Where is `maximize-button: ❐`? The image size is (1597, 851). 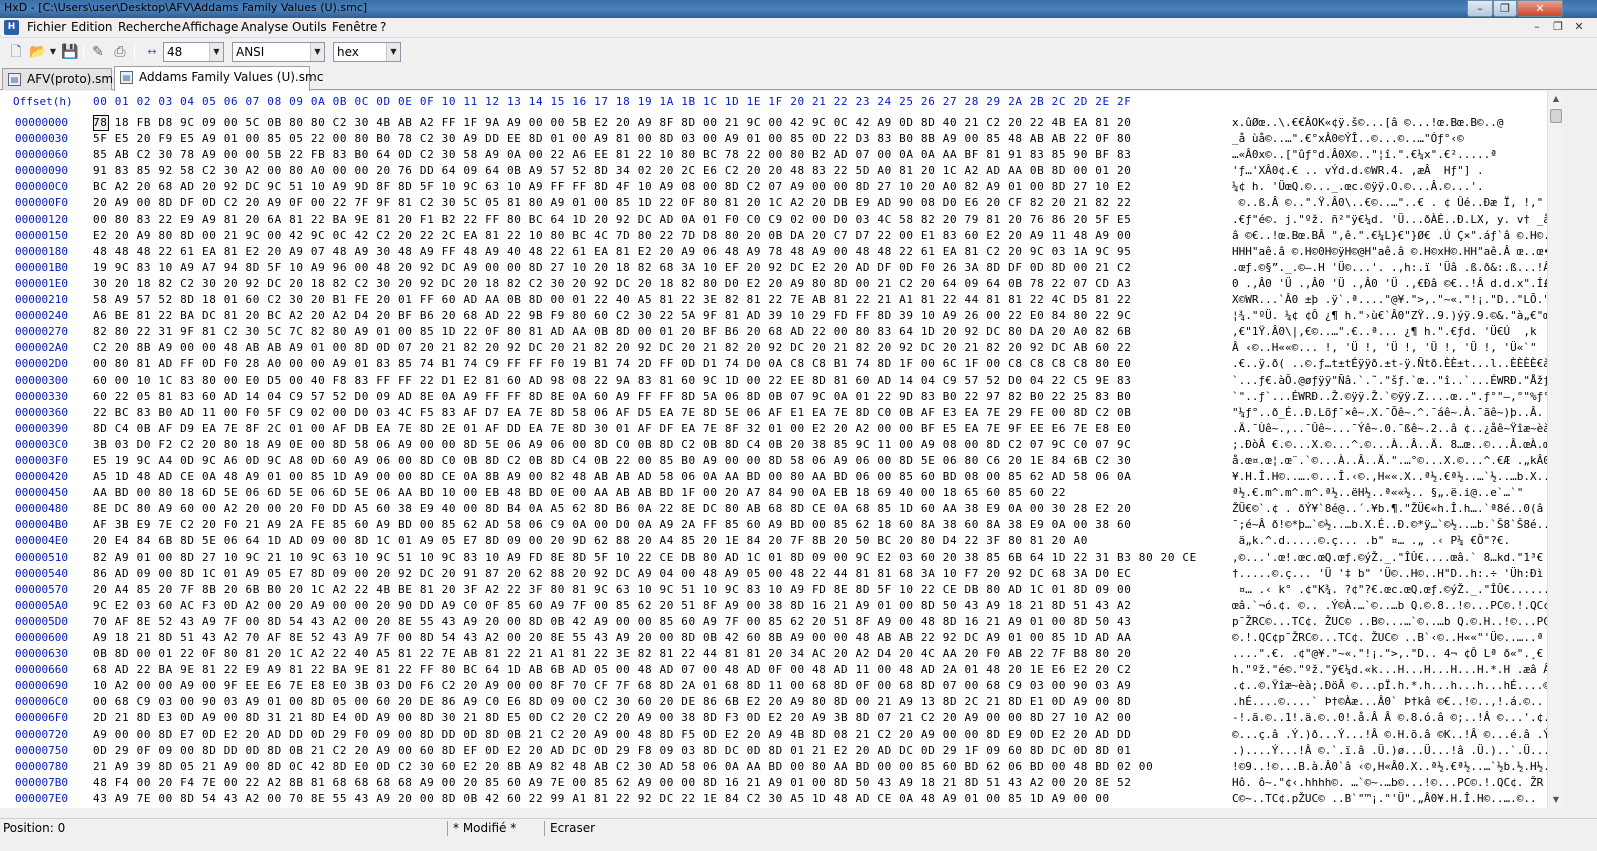
maximize-button: ❐ is located at coordinates (1505, 8).